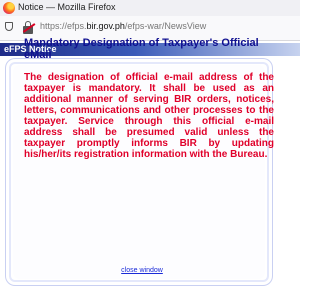 This screenshot has height=294, width=320. I want to click on shield-icon, so click(9, 26).